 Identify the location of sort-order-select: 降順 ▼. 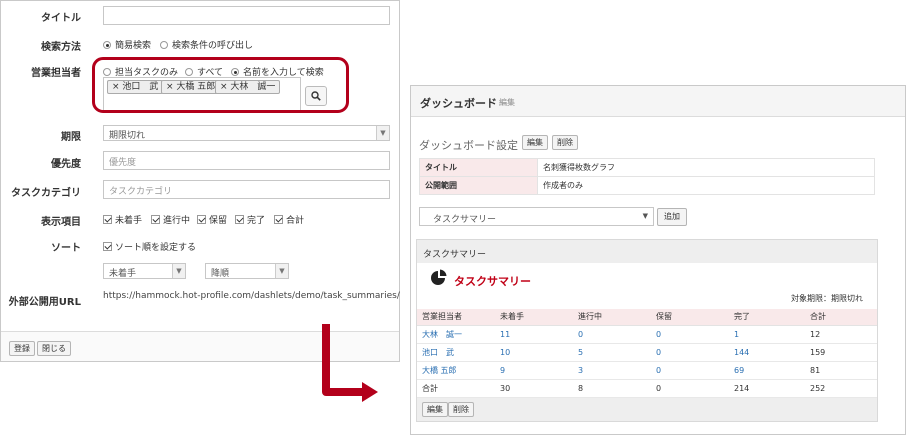
(247, 271).